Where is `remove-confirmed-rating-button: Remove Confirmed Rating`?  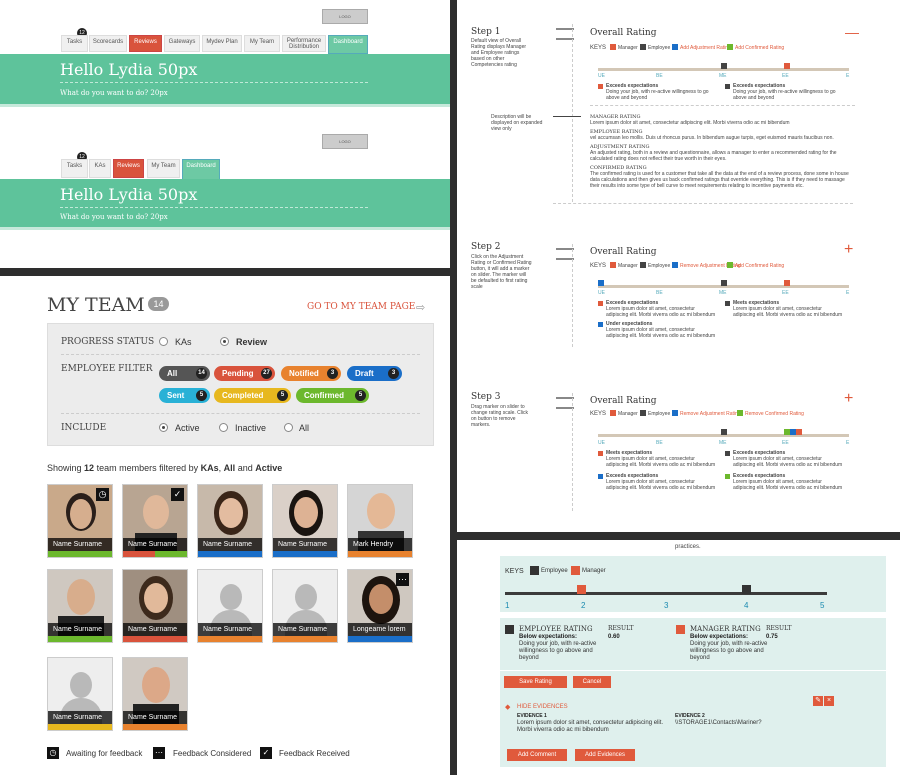 remove-confirmed-rating-button: Remove Confirmed Rating is located at coordinates (774, 414).